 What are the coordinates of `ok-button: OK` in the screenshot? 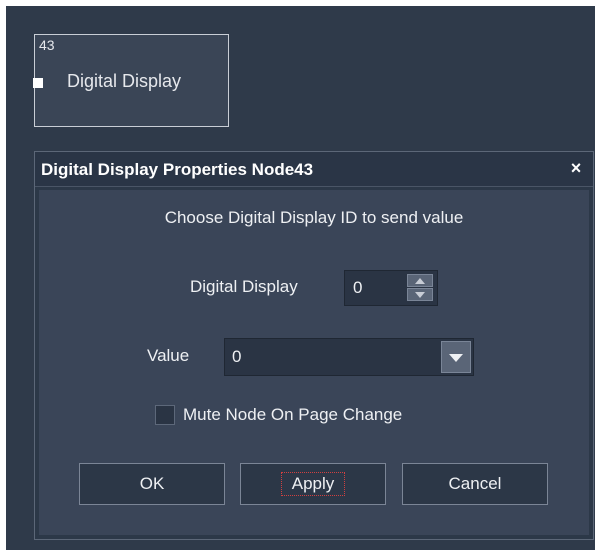 It's located at (152, 484).